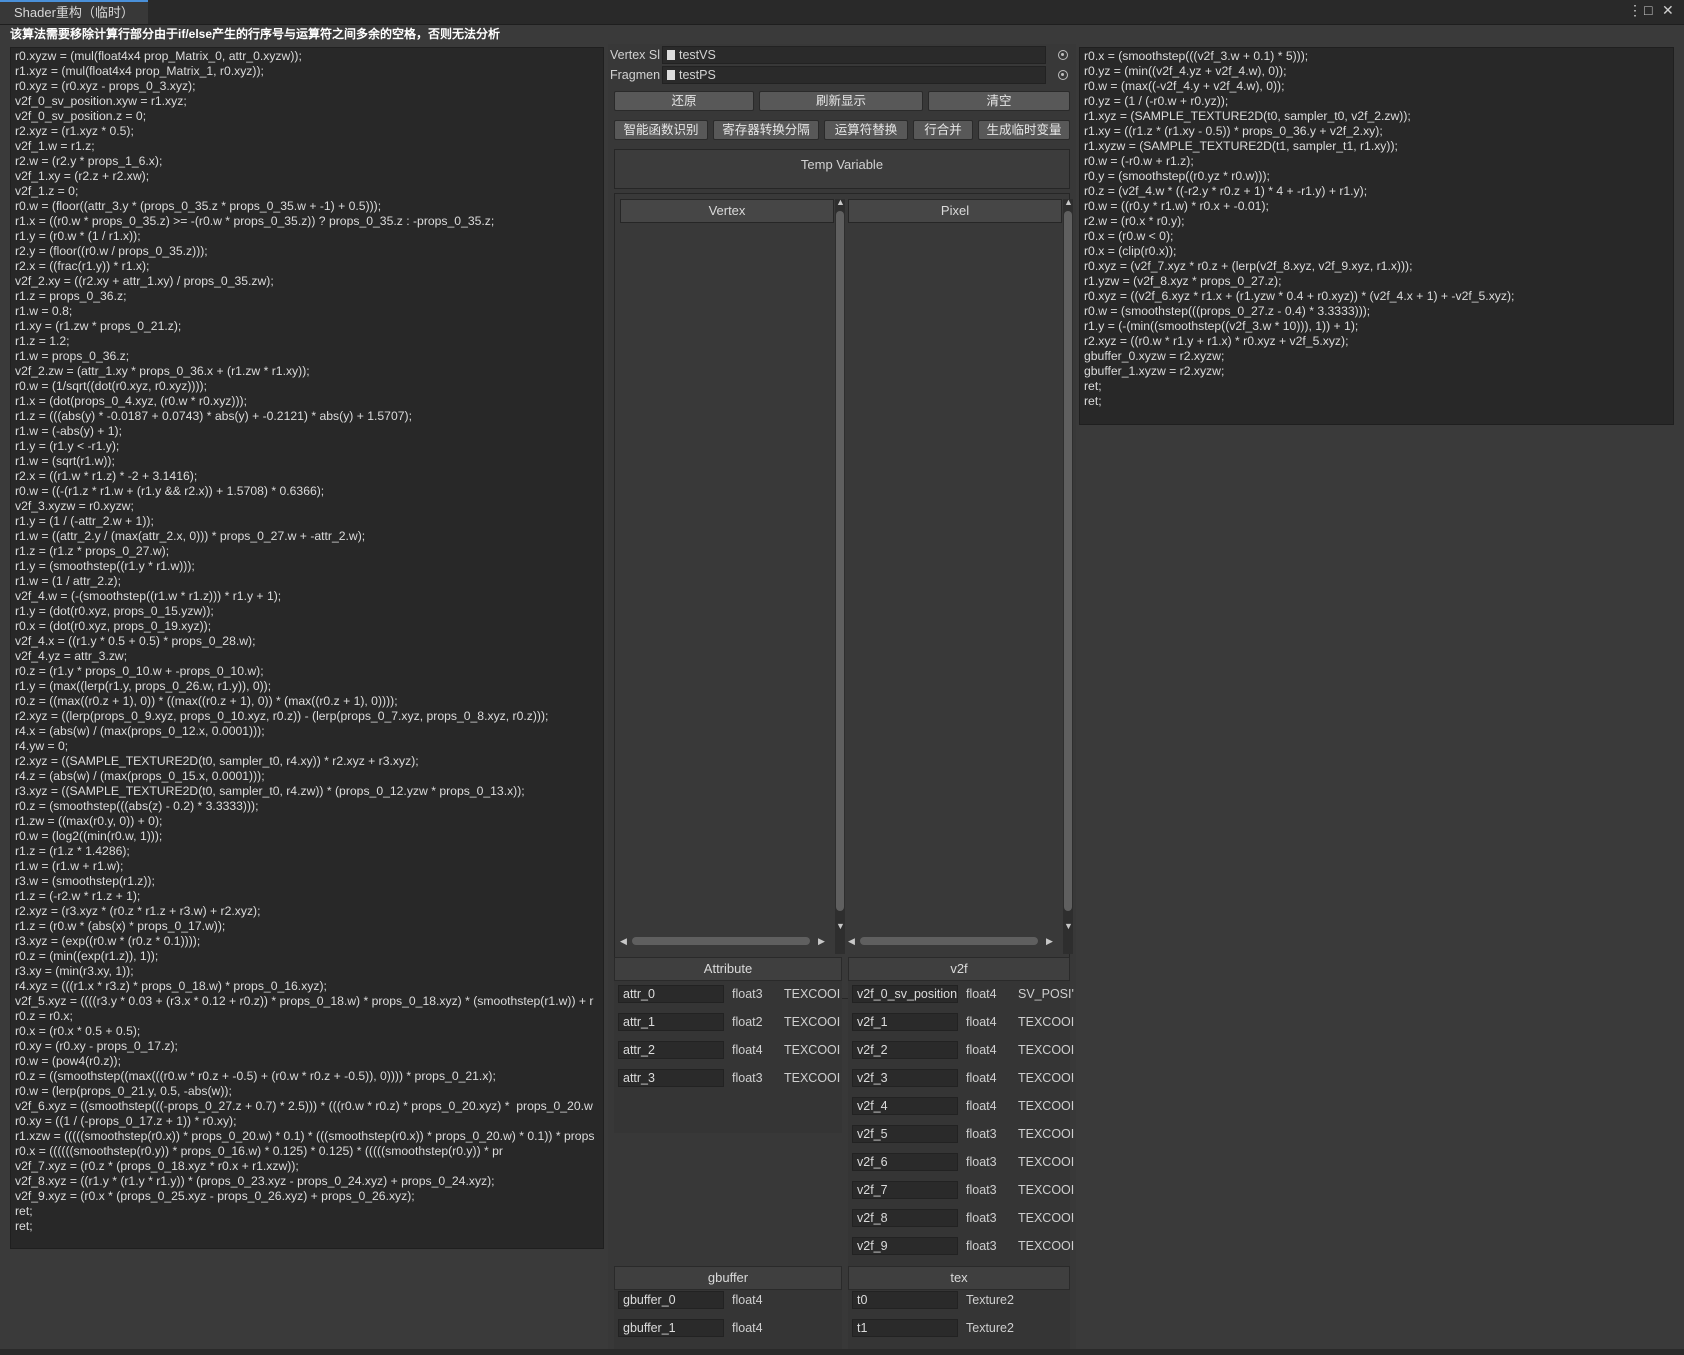 Image resolution: width=1684 pixels, height=1355 pixels. What do you see at coordinates (697, 55) in the screenshot?
I see `vertex-shader-value: testVS` at bounding box center [697, 55].